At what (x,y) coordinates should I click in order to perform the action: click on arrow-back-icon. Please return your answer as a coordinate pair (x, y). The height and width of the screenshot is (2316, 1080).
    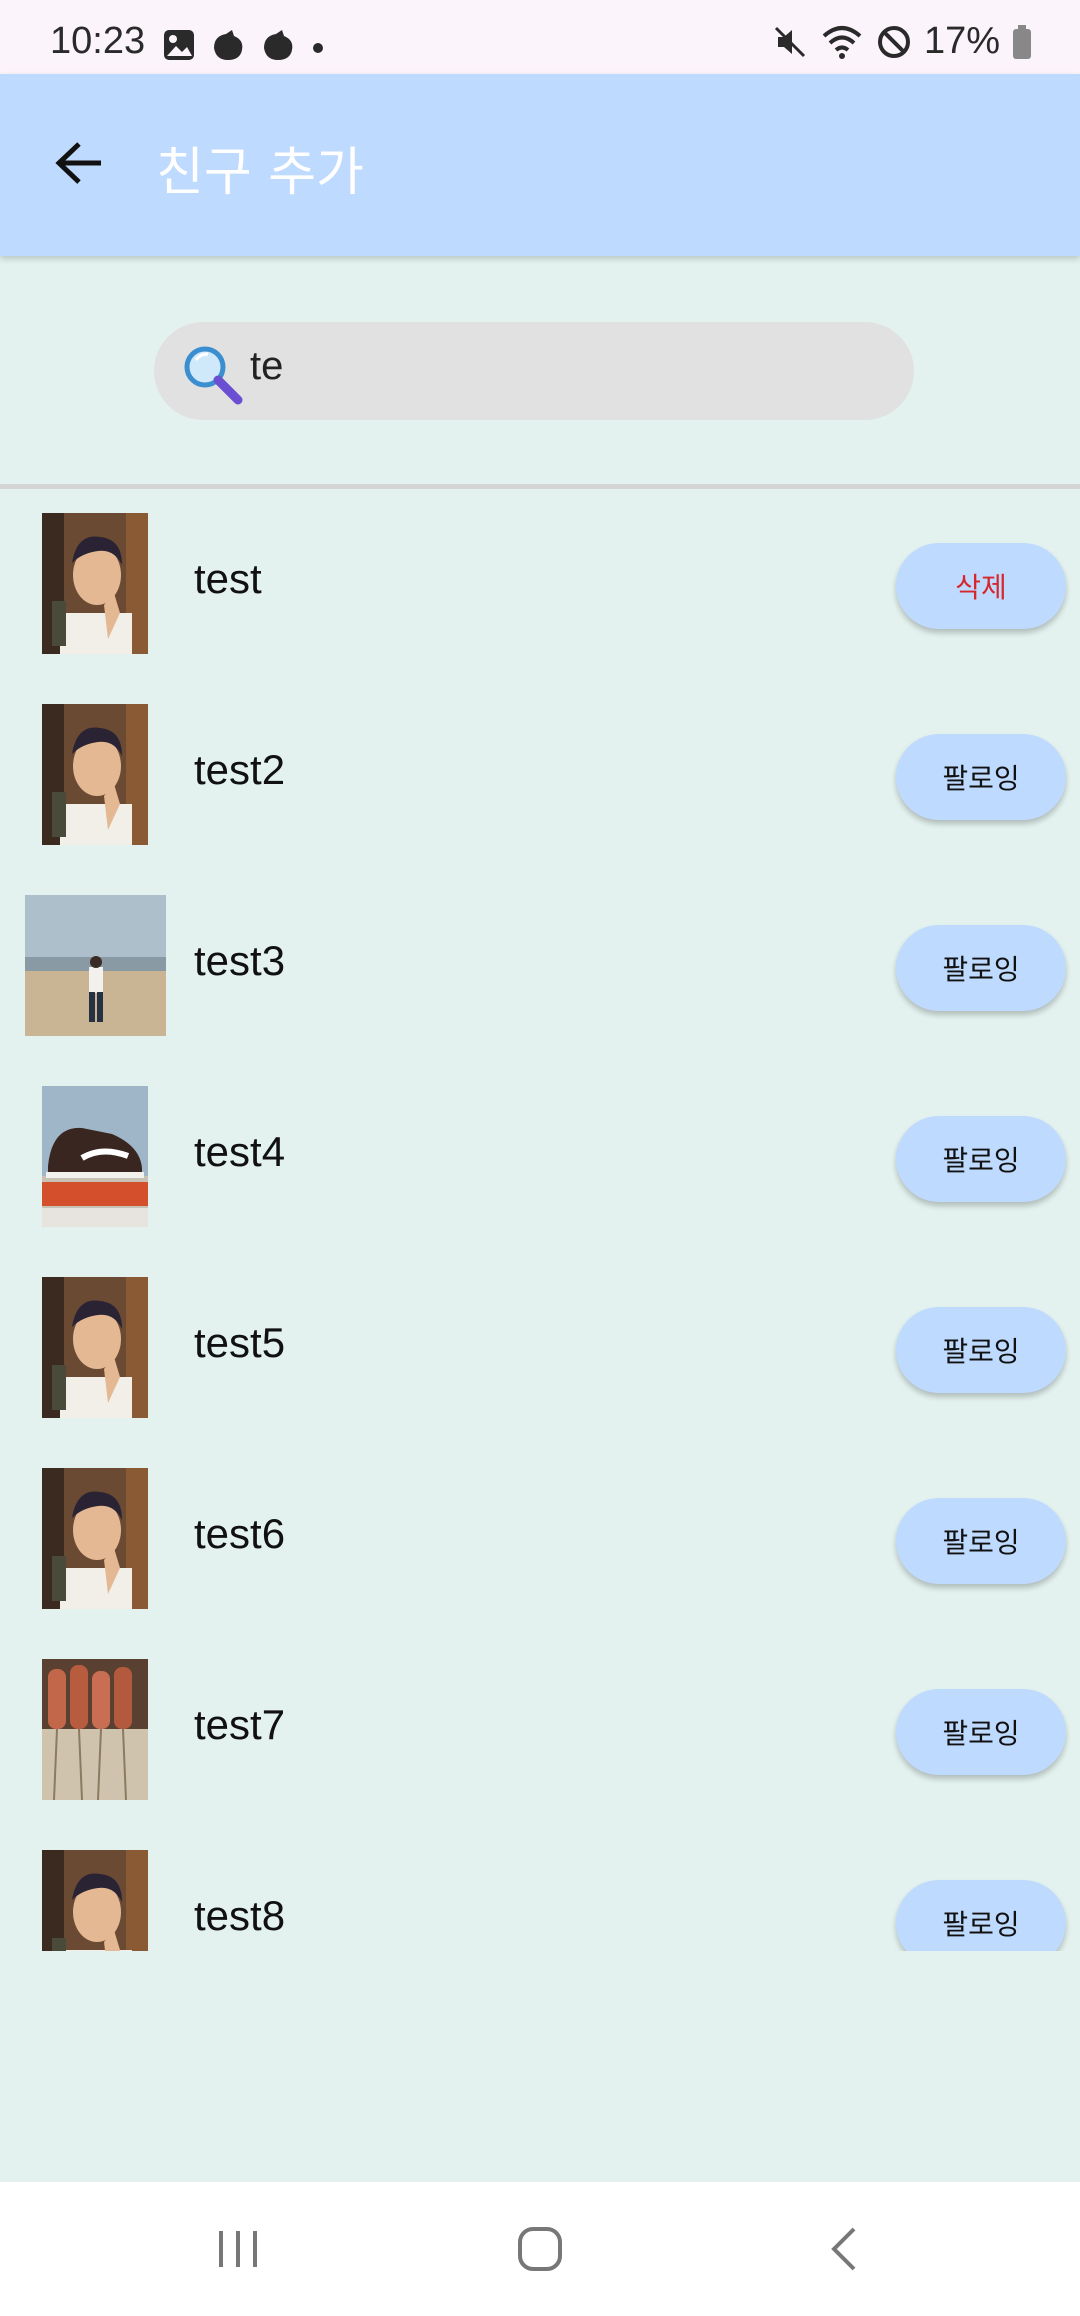
    Looking at the image, I should click on (78, 163).